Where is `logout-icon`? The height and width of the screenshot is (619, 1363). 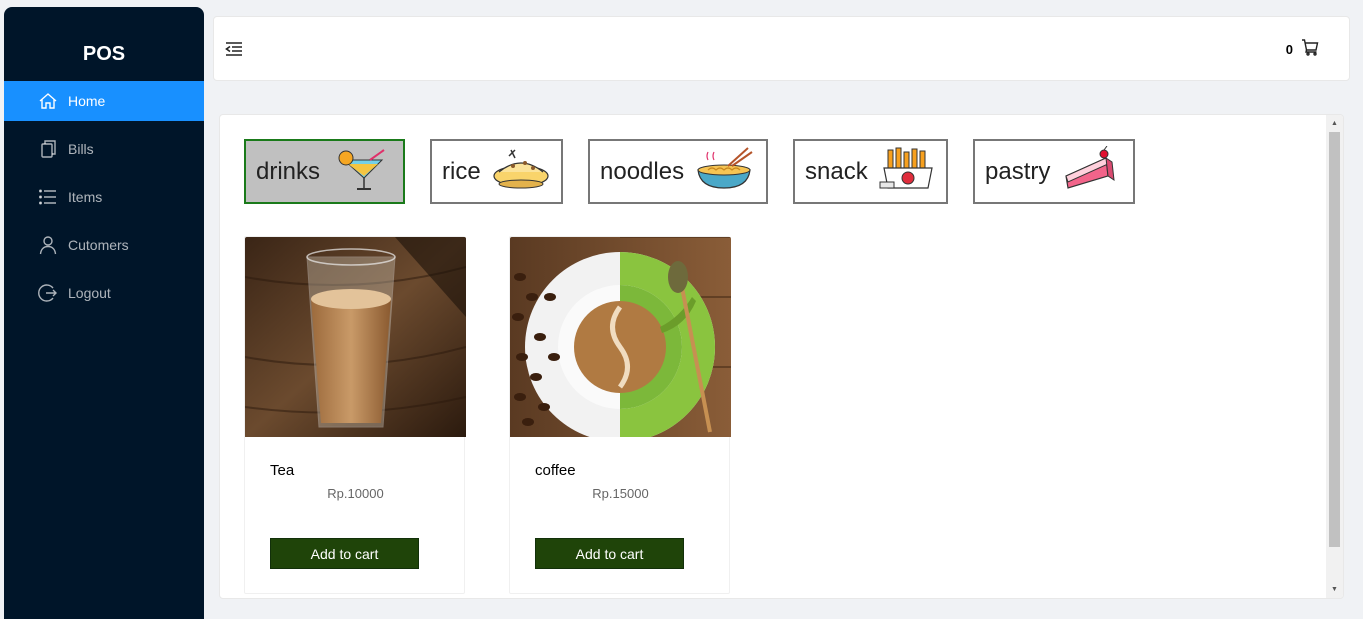
logout-icon is located at coordinates (48, 293).